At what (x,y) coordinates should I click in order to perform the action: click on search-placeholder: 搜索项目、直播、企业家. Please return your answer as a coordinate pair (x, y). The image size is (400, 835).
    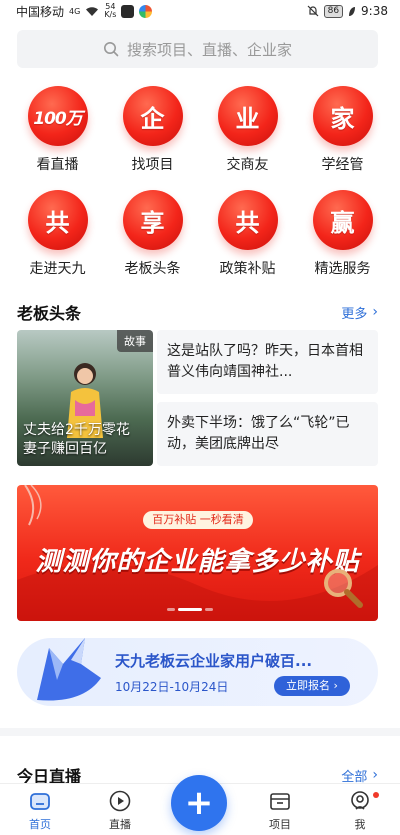
    Looking at the image, I should click on (209, 49).